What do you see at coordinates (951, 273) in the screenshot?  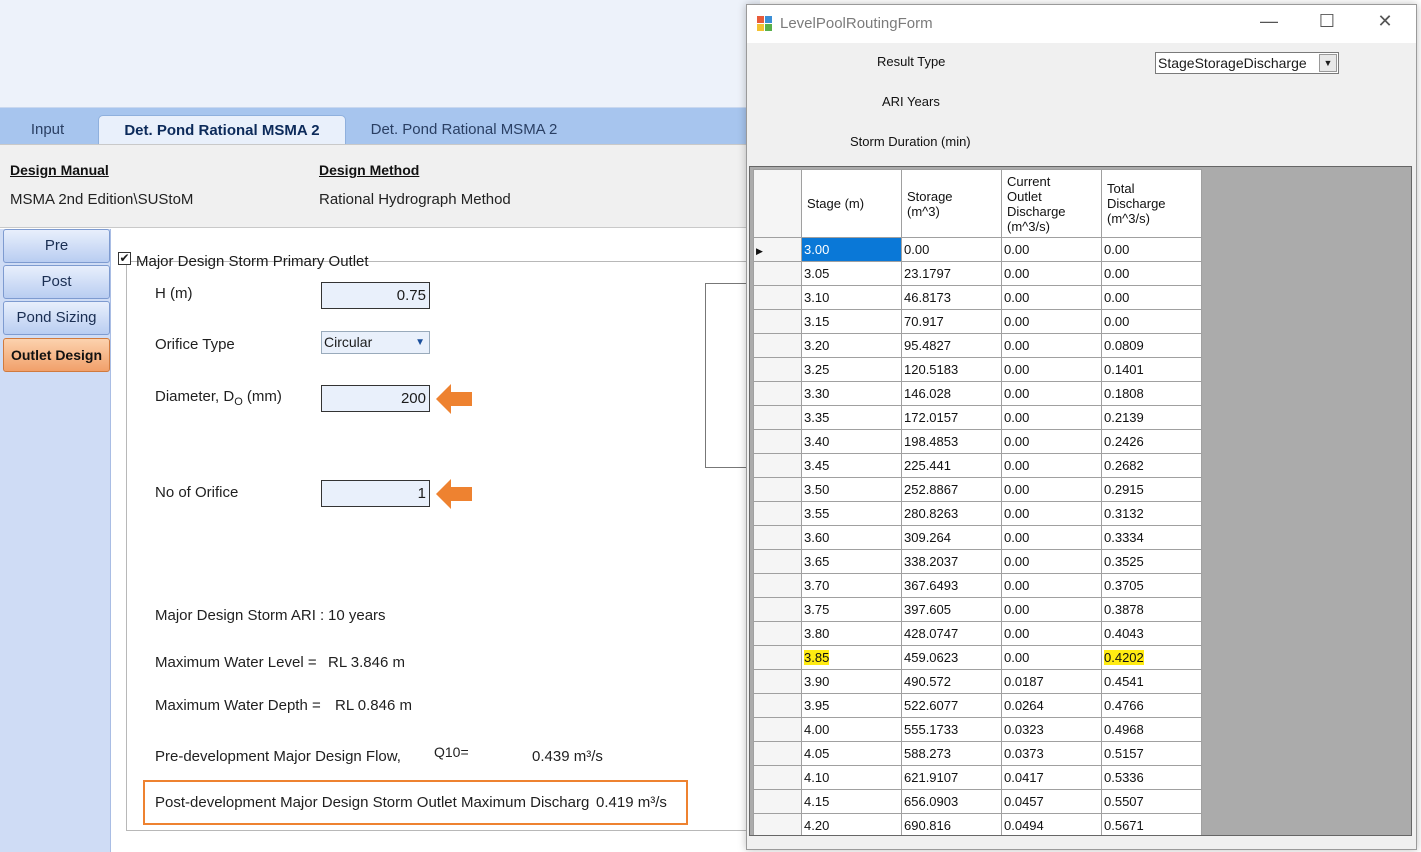 I see `storage-cell: 23.1797` at bounding box center [951, 273].